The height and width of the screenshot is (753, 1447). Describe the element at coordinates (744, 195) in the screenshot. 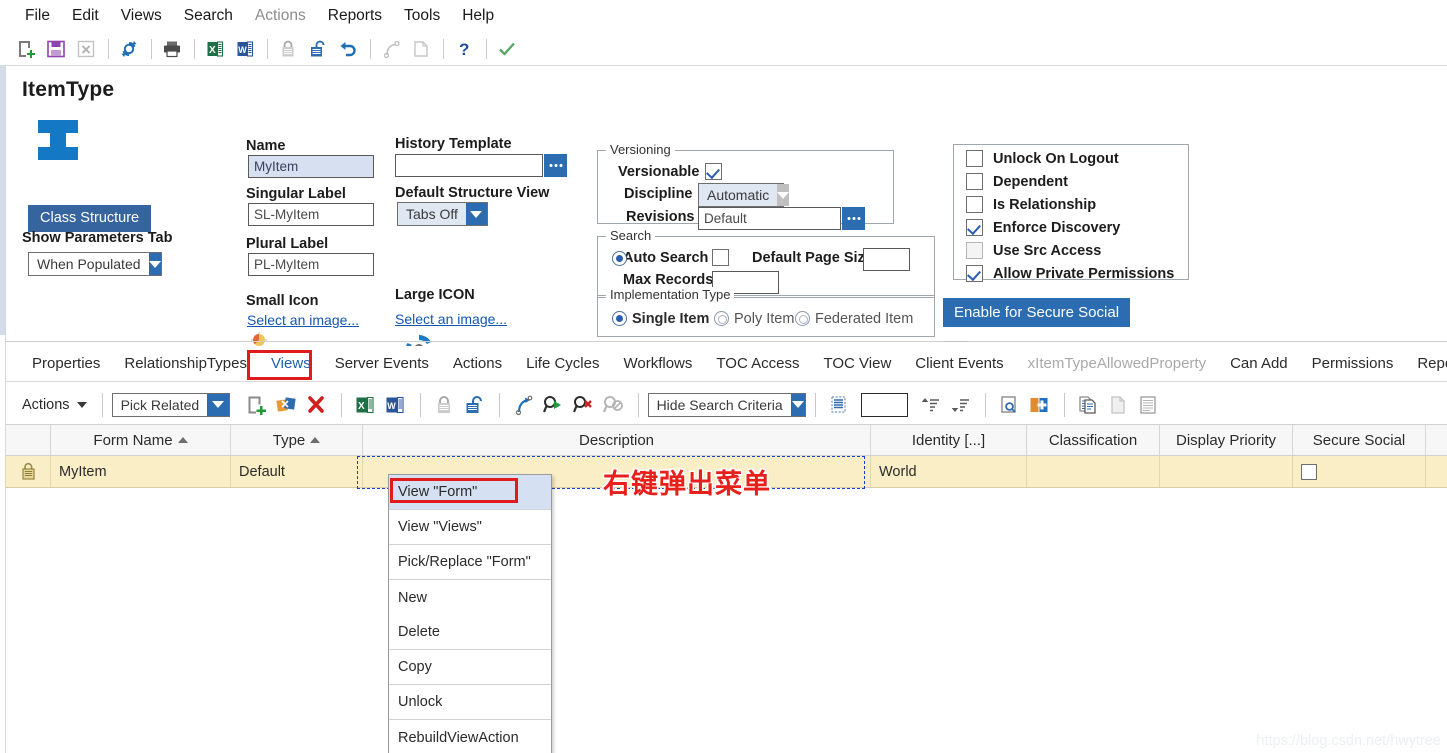

I see `discipline-select: Automatic` at that location.